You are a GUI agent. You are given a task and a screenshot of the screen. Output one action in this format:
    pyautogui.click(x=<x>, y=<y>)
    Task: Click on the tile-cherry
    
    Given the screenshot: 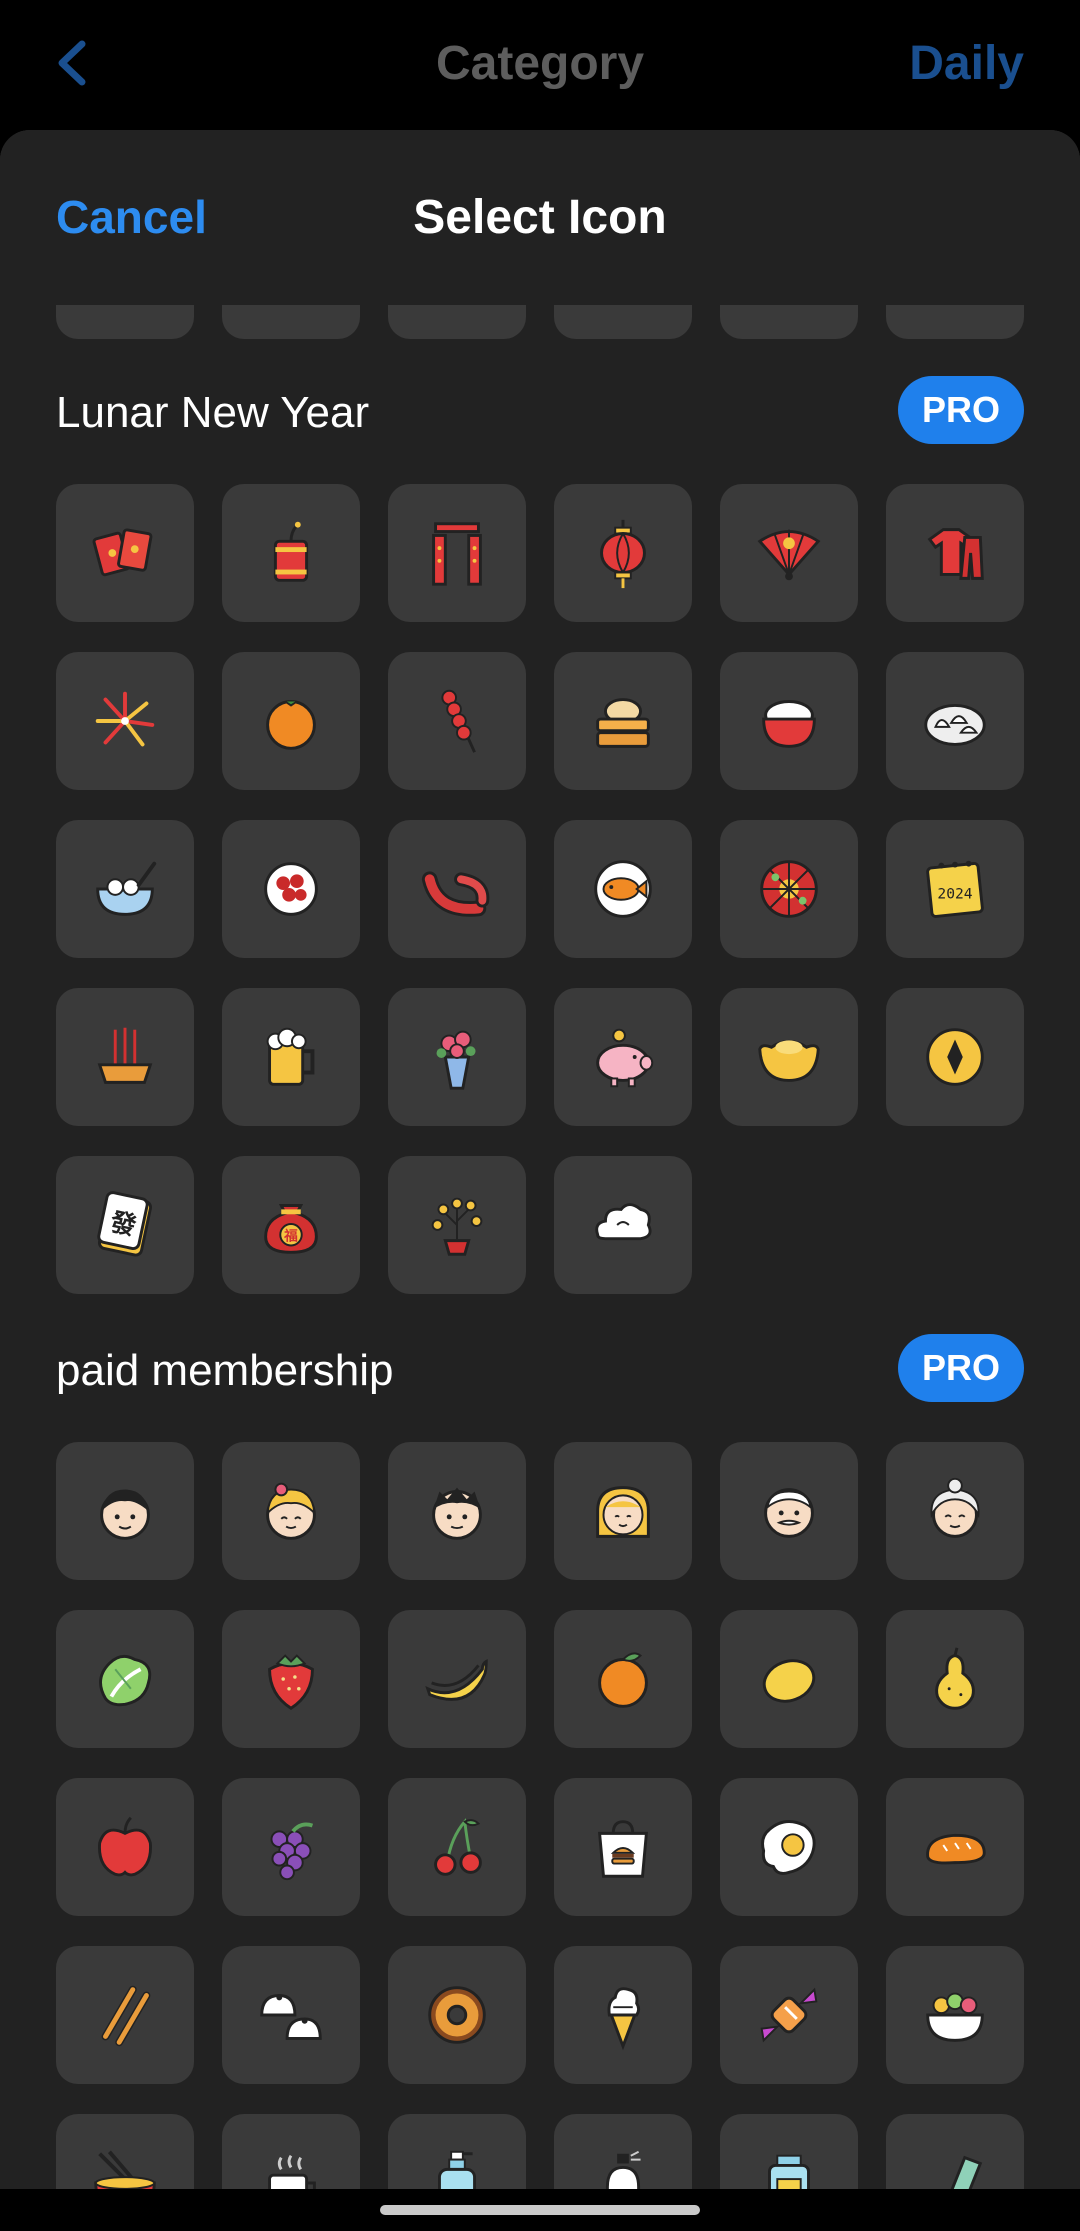 What is the action you would take?
    pyautogui.click(x=457, y=1847)
    